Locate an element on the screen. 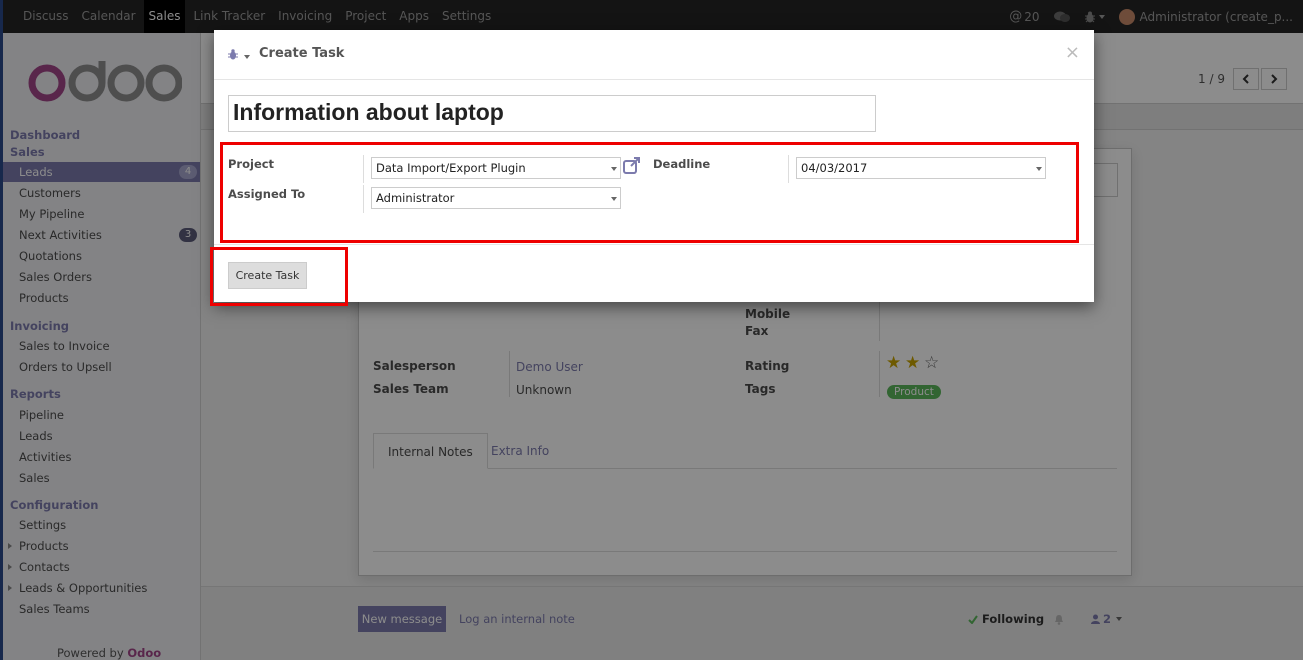  task-name-input: Information about laptop is located at coordinates (552, 113).